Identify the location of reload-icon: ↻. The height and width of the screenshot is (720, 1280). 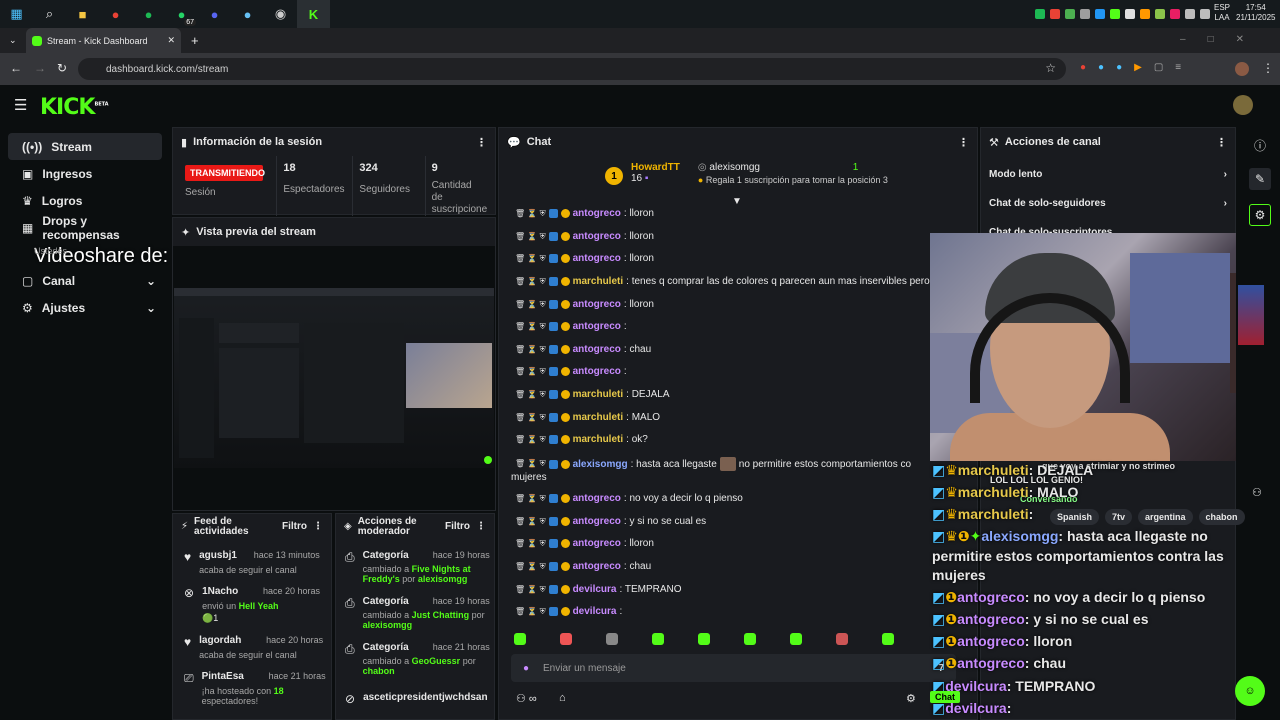
(62, 68).